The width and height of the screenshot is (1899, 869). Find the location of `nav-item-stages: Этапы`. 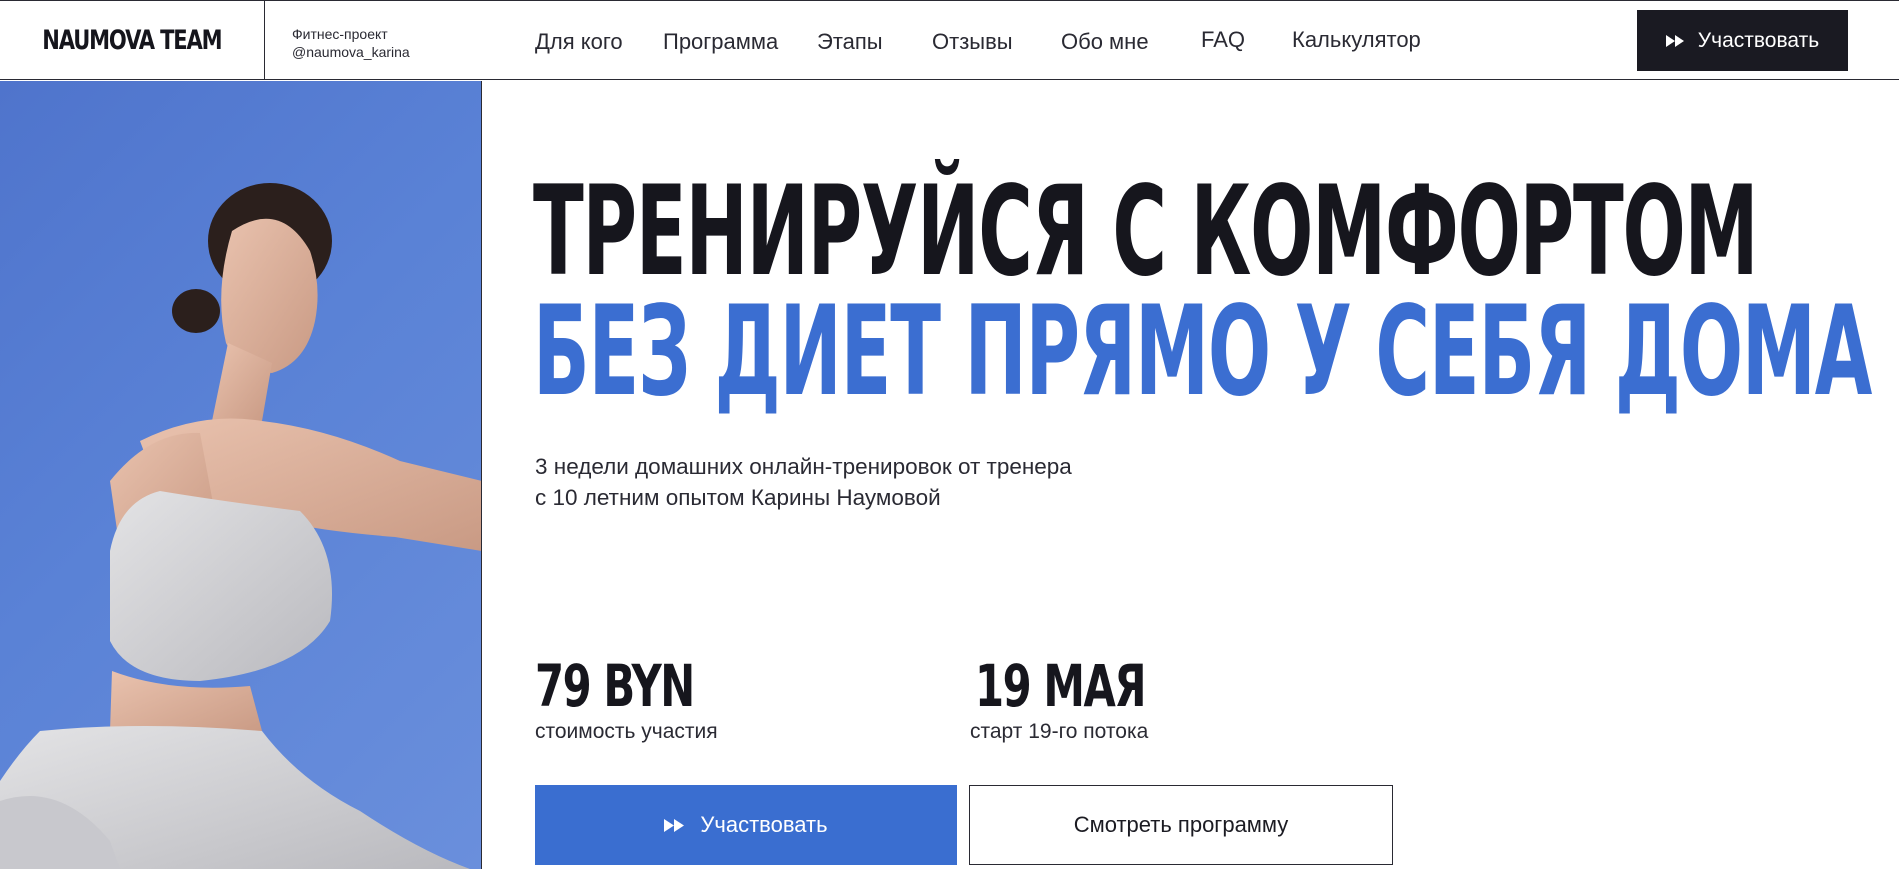

nav-item-stages: Этапы is located at coordinates (850, 42).